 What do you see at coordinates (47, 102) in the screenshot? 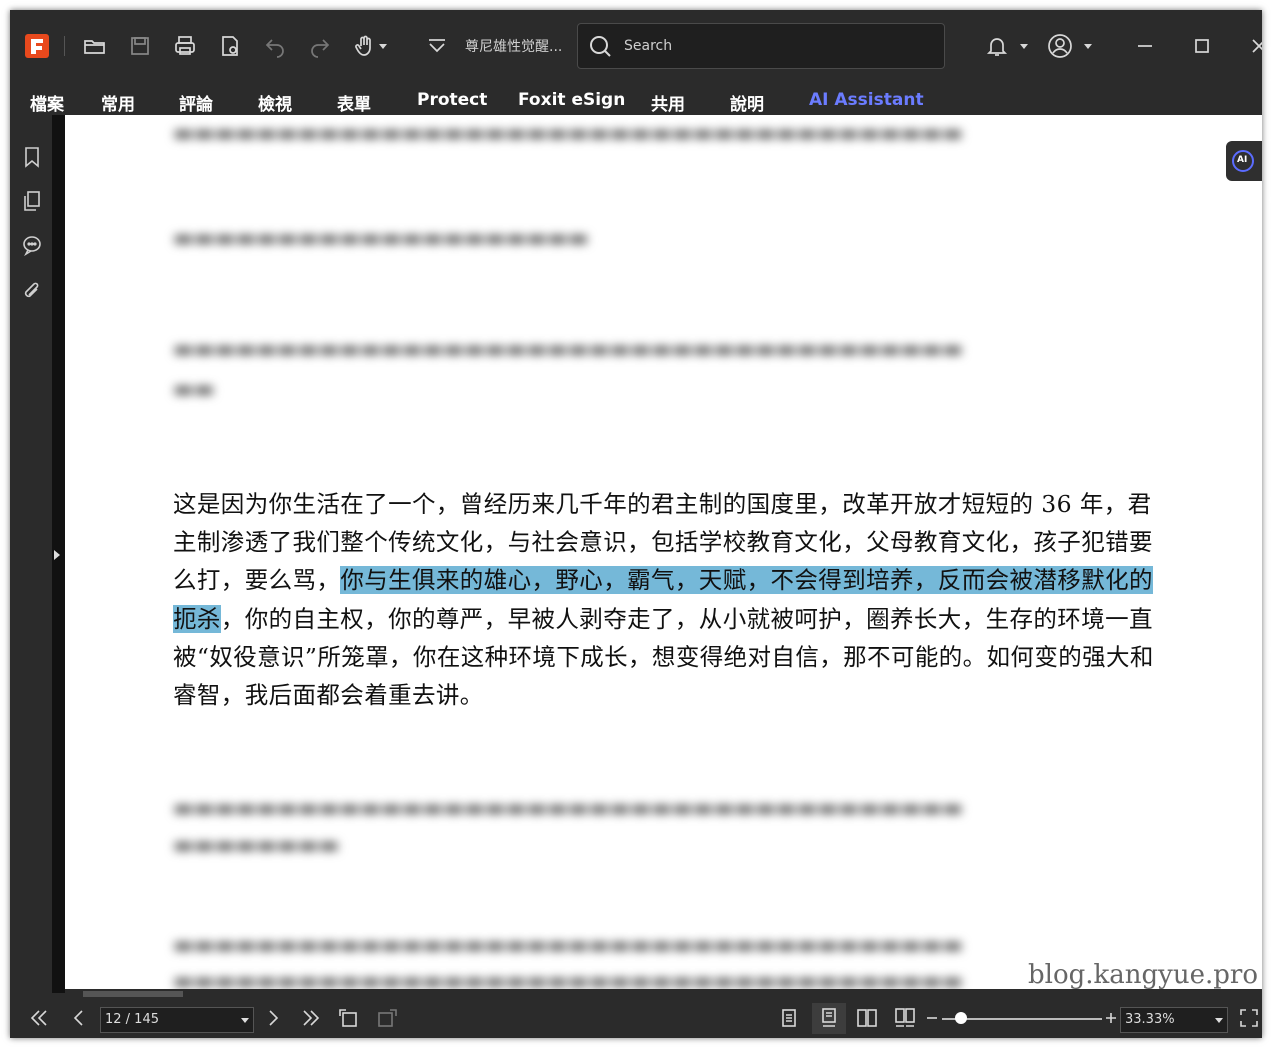
I see `tab-file: 檔案` at bounding box center [47, 102].